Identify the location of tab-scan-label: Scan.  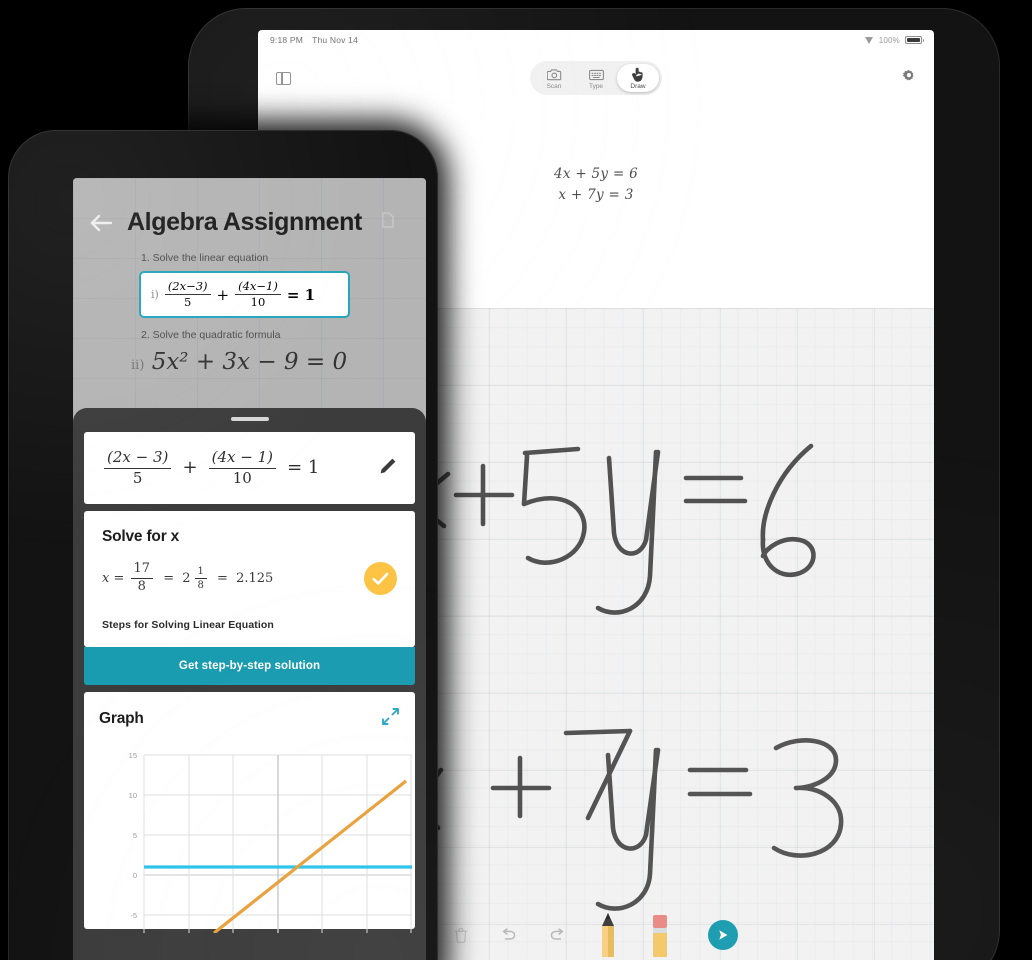
(554, 86).